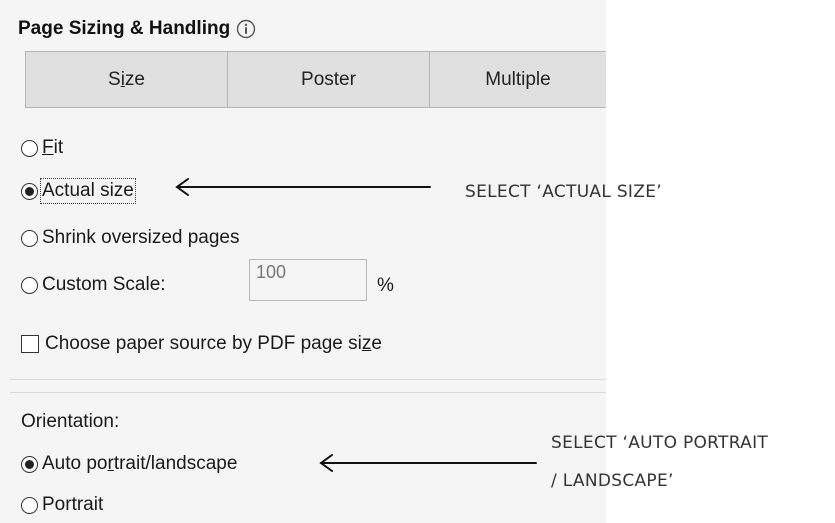  I want to click on annotation-orientation-line1: SELECT ‘AUTO PORTRAIT, so click(660, 443).